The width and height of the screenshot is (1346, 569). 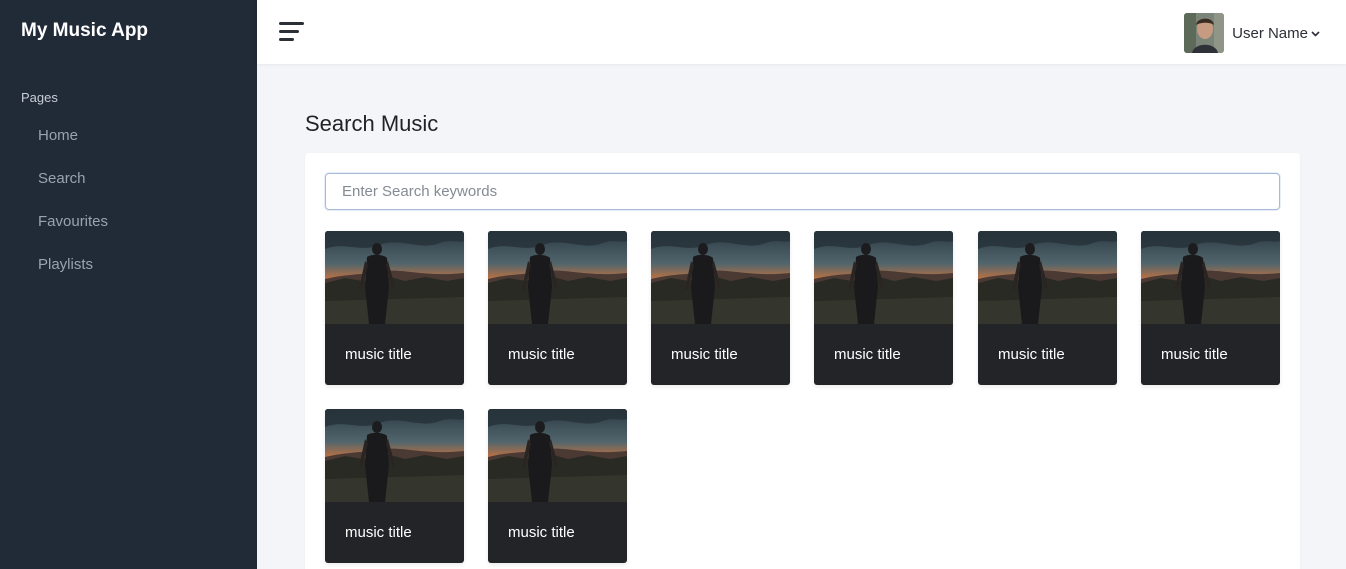 I want to click on page-title: Search Music, so click(x=372, y=123).